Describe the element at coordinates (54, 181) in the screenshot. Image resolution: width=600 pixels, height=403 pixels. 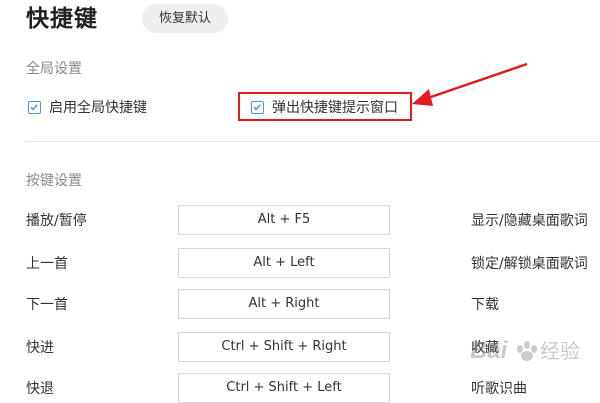
I see `key-settings-title: 按键设置` at that location.